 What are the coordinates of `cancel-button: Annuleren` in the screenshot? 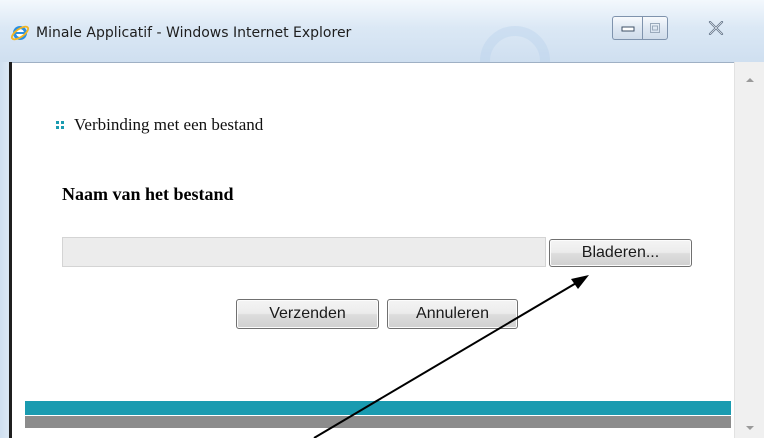 It's located at (452, 314).